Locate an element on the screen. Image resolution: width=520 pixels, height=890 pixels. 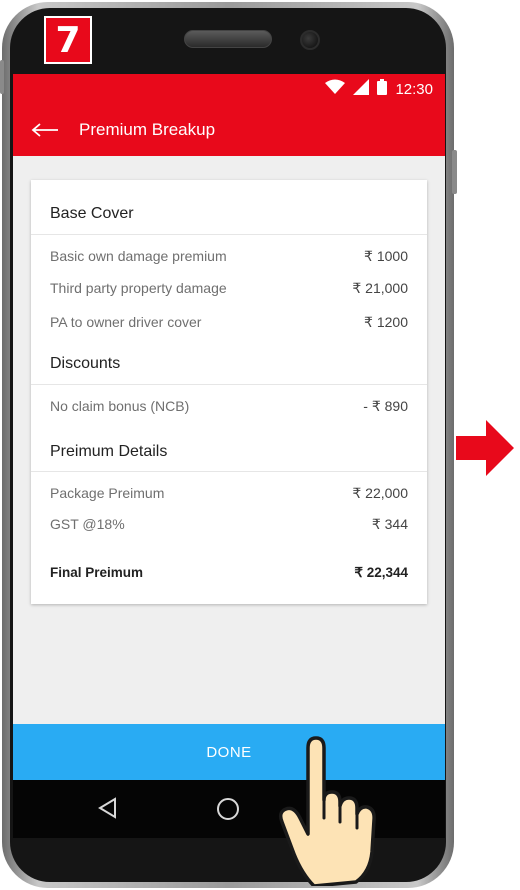
row-label: Package Preimum is located at coordinates (107, 493).